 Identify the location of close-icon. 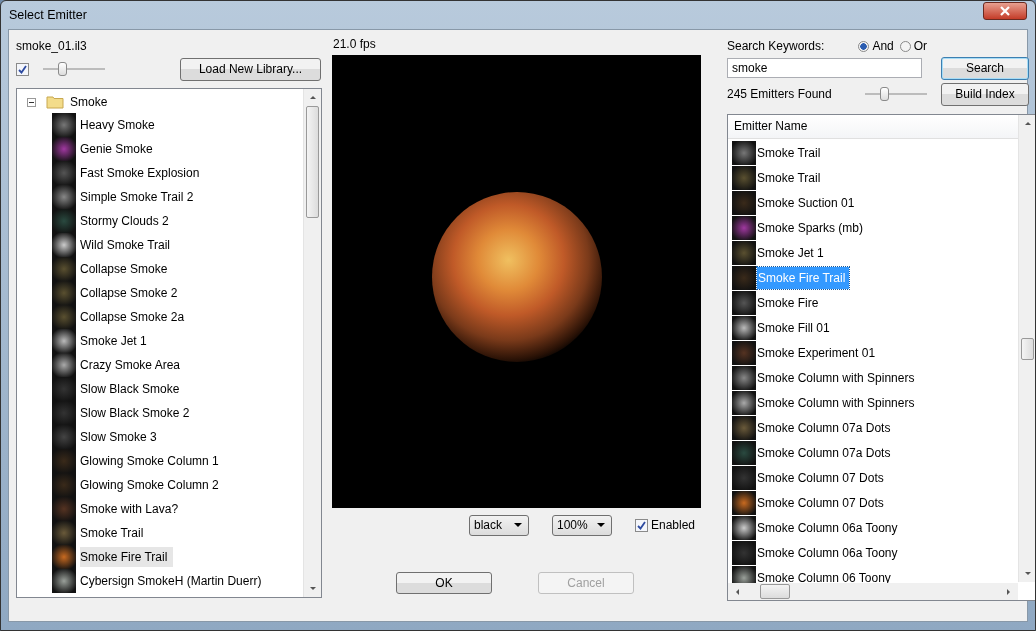
(1005, 11).